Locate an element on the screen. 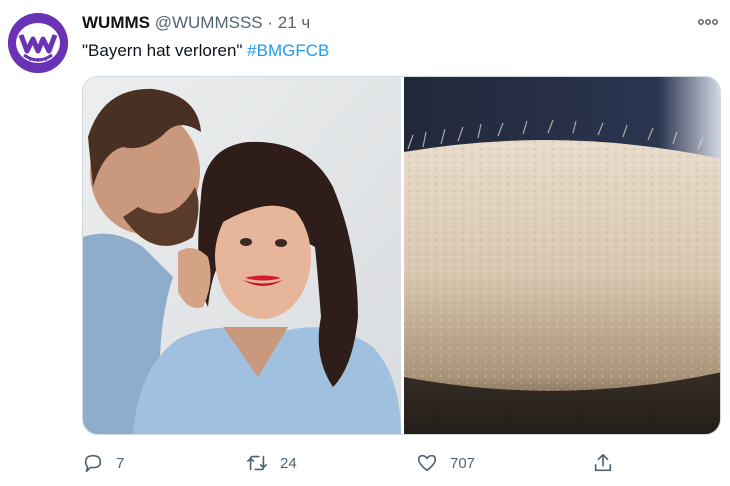 This screenshot has width=730, height=486. more-options-button is located at coordinates (708, 22).